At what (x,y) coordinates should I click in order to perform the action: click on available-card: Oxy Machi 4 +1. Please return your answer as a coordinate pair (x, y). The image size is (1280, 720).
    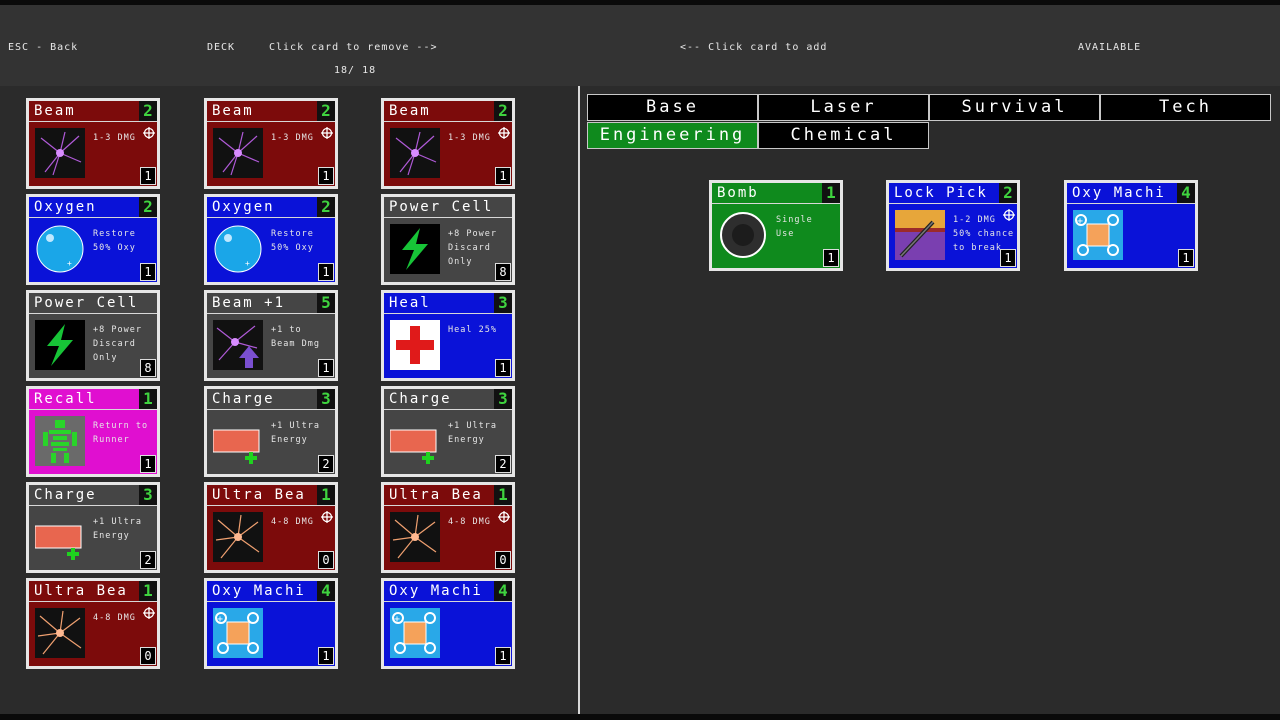
    Looking at the image, I should click on (1131, 225).